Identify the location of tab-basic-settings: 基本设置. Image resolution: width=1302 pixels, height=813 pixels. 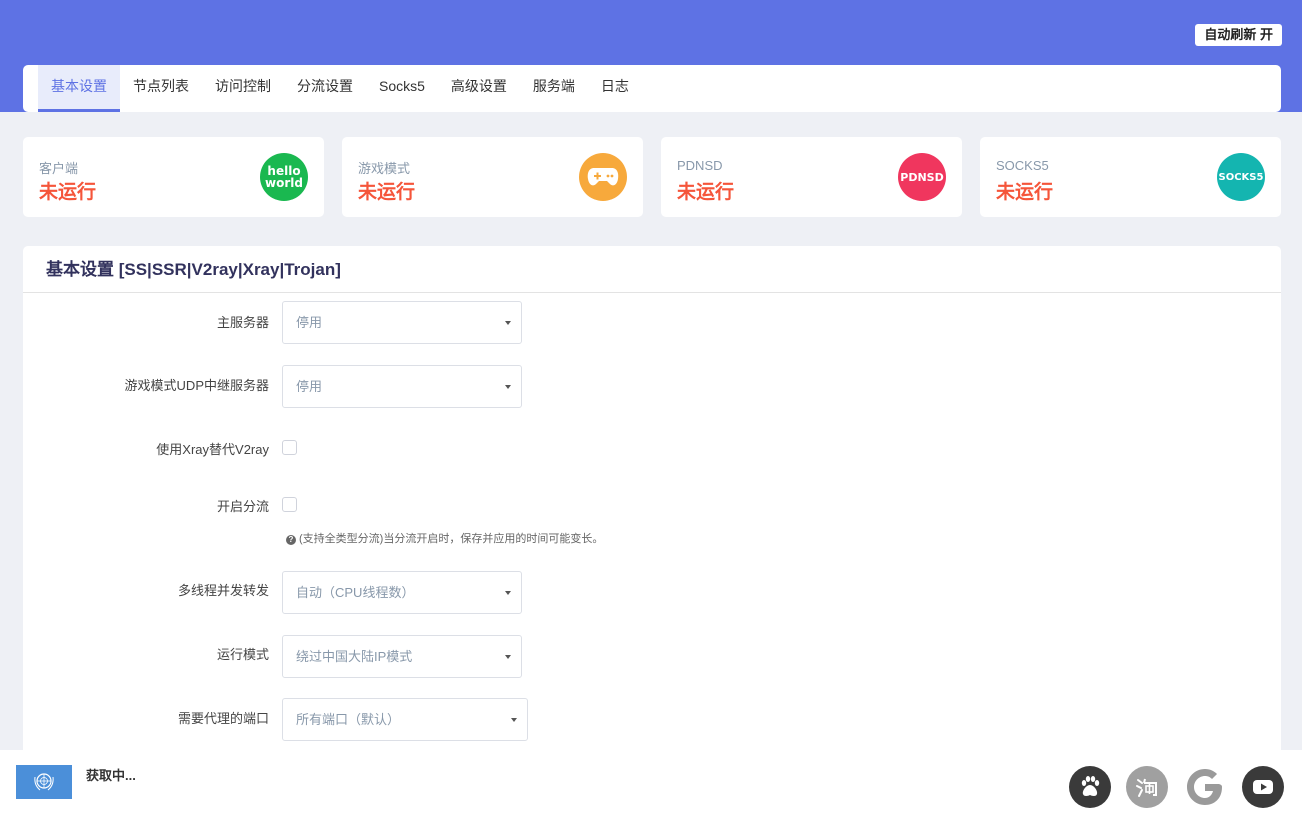
(79, 88).